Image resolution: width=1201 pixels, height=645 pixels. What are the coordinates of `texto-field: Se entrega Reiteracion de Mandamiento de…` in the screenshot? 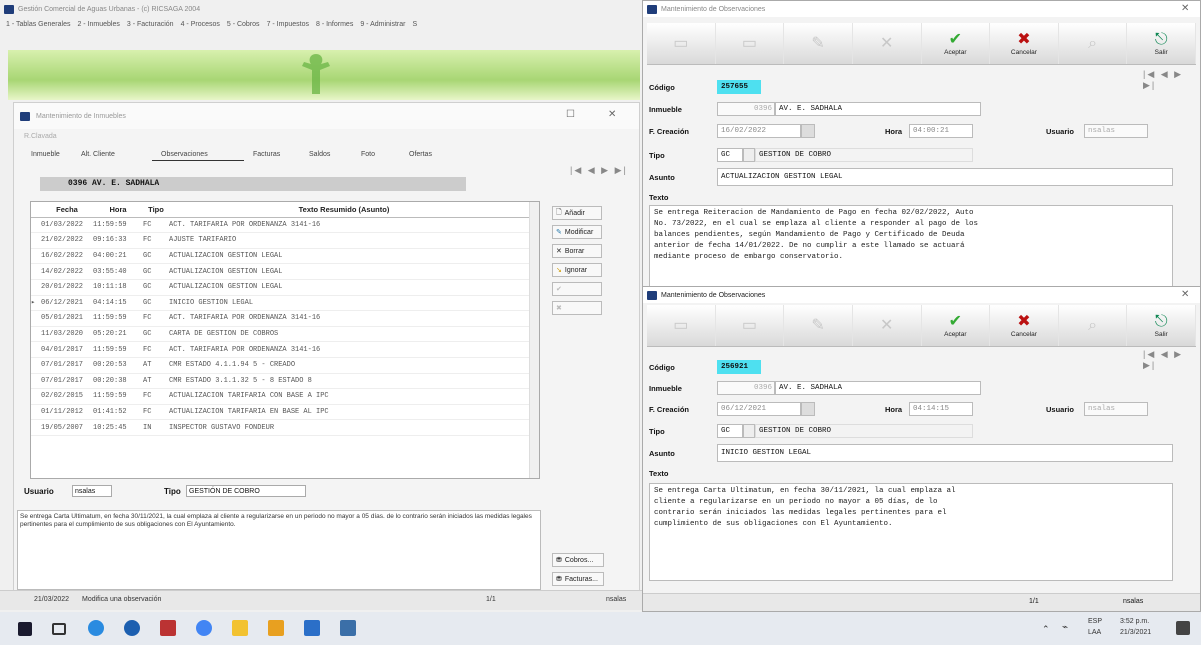 It's located at (911, 246).